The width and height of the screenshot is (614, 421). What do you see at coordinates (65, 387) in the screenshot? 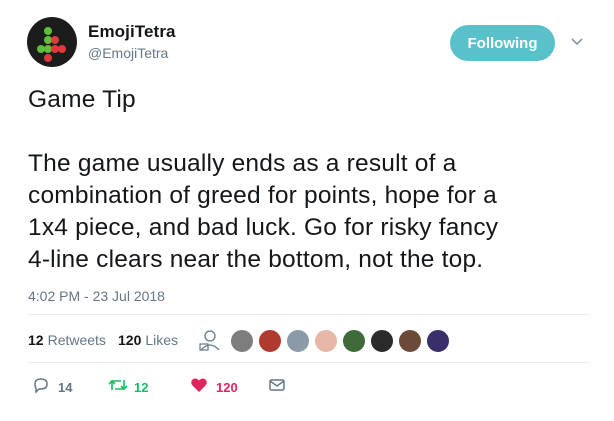
I see `reply-count: 14` at bounding box center [65, 387].